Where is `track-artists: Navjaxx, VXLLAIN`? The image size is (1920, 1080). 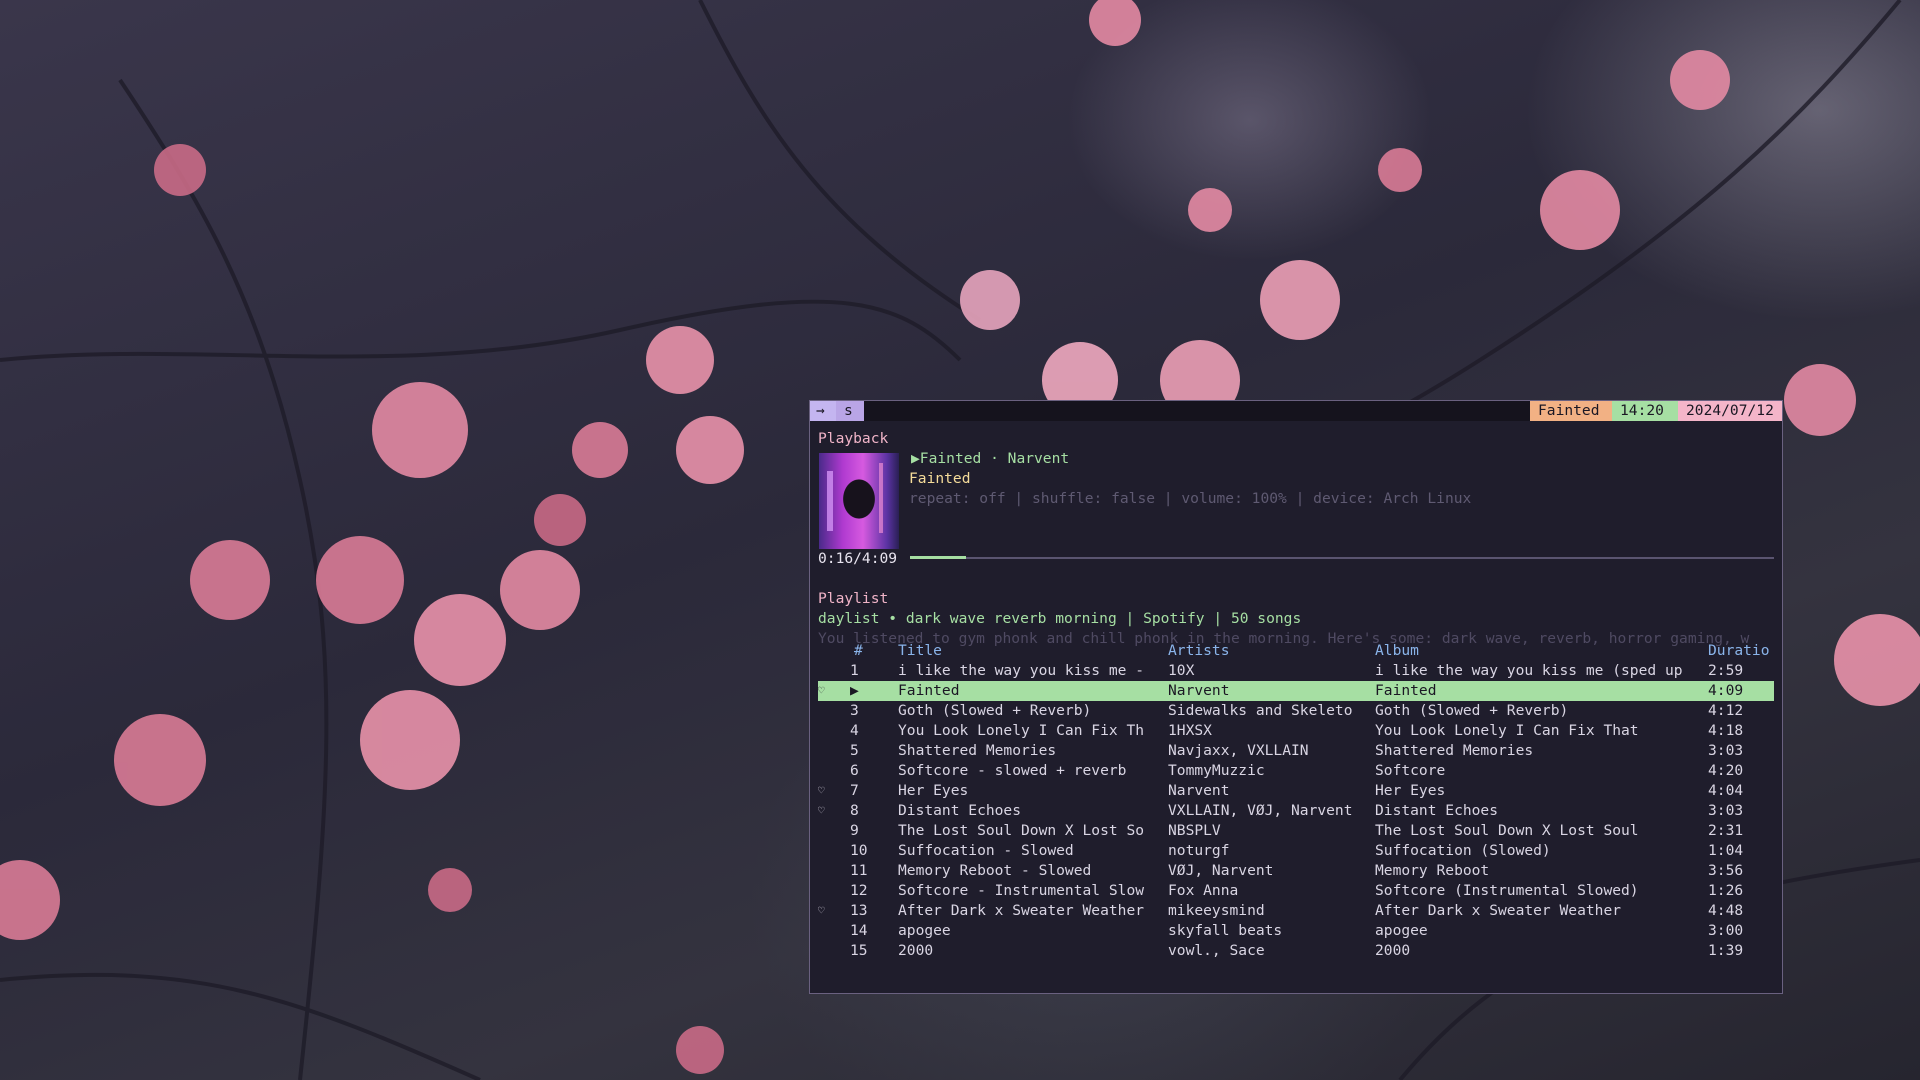
track-artists: Navjaxx, VXLLAIN is located at coordinates (1238, 750).